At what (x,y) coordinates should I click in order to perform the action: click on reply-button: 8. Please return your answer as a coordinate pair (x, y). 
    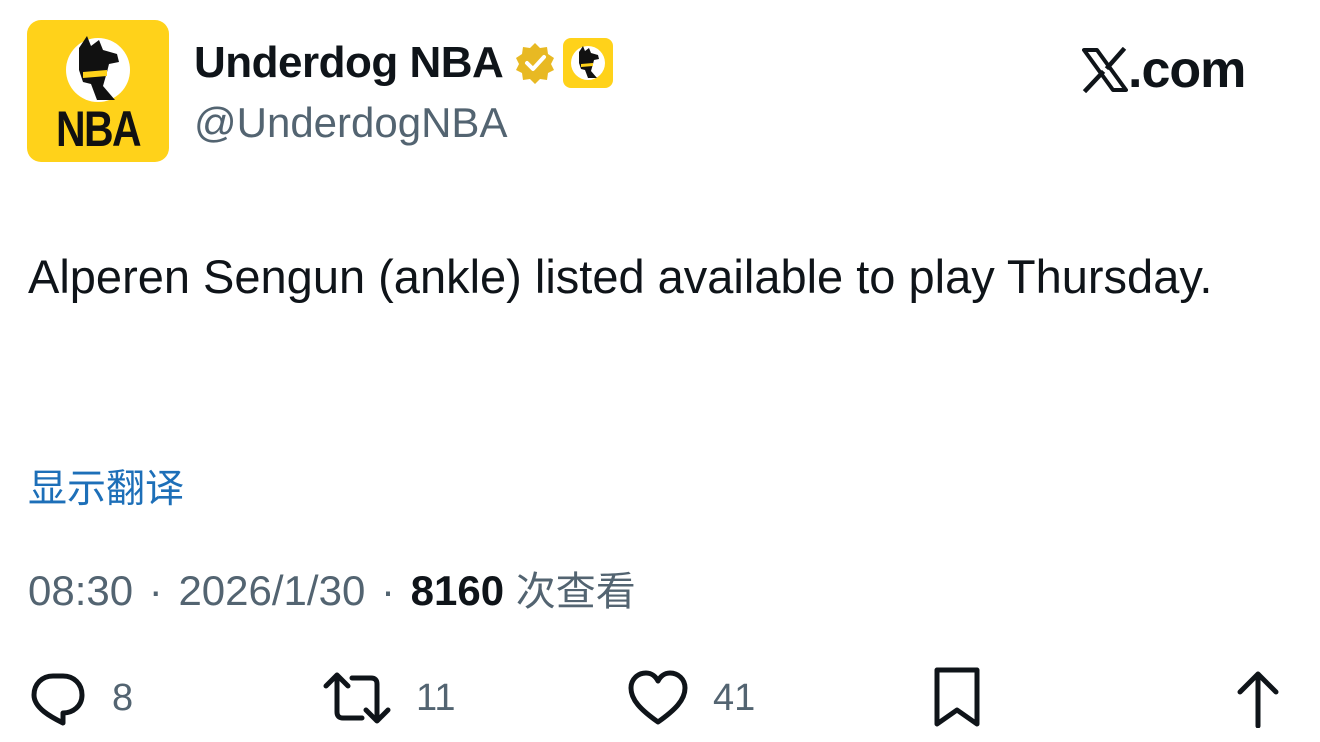
    Looking at the image, I should click on (80, 698).